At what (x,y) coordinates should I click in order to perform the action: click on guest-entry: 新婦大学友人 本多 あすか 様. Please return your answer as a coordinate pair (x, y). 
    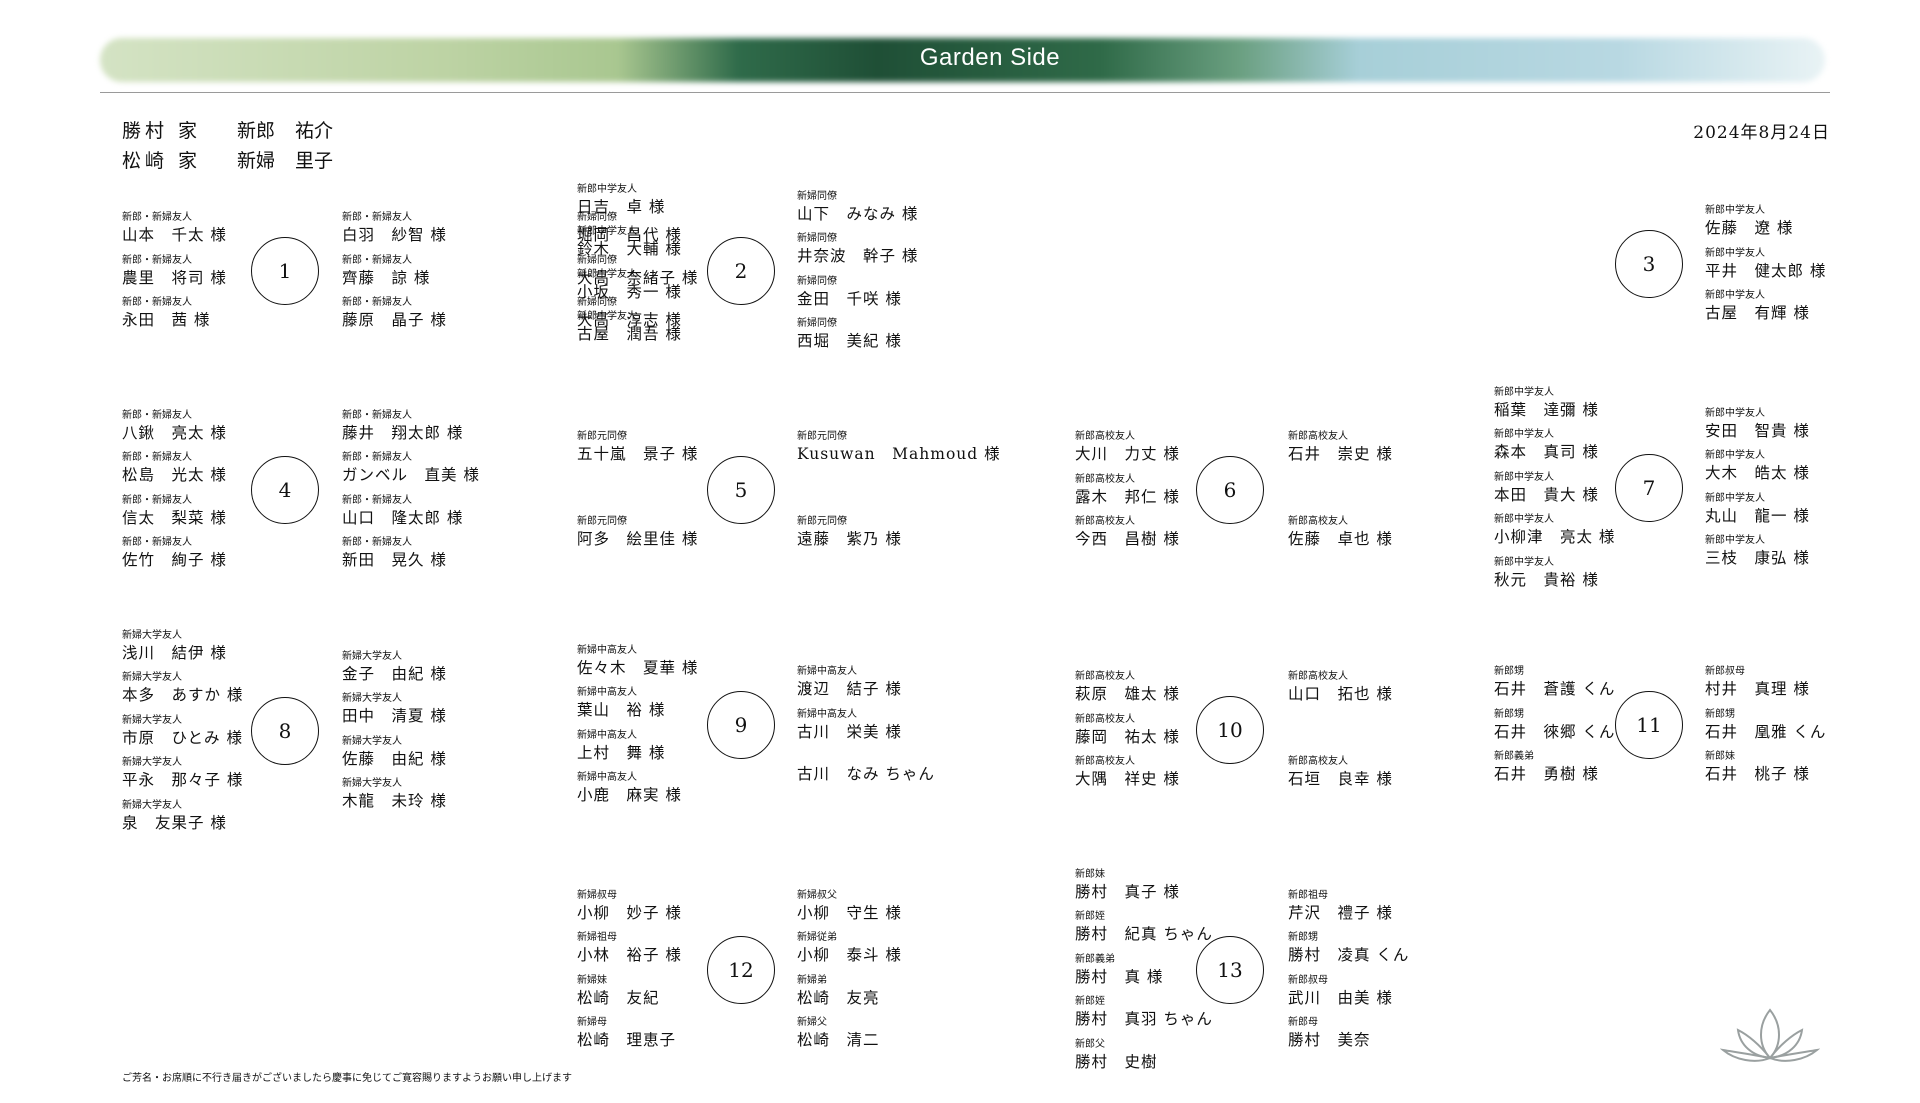
    Looking at the image, I should click on (182, 688).